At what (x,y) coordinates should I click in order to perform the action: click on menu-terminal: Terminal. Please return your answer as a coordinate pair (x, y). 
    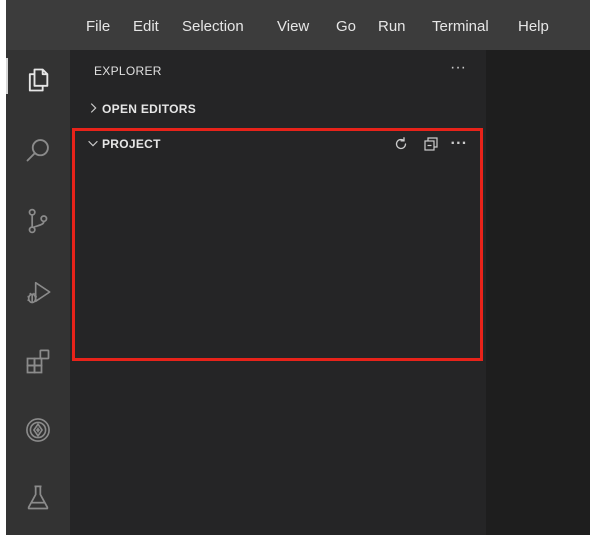
    Looking at the image, I should click on (460, 27).